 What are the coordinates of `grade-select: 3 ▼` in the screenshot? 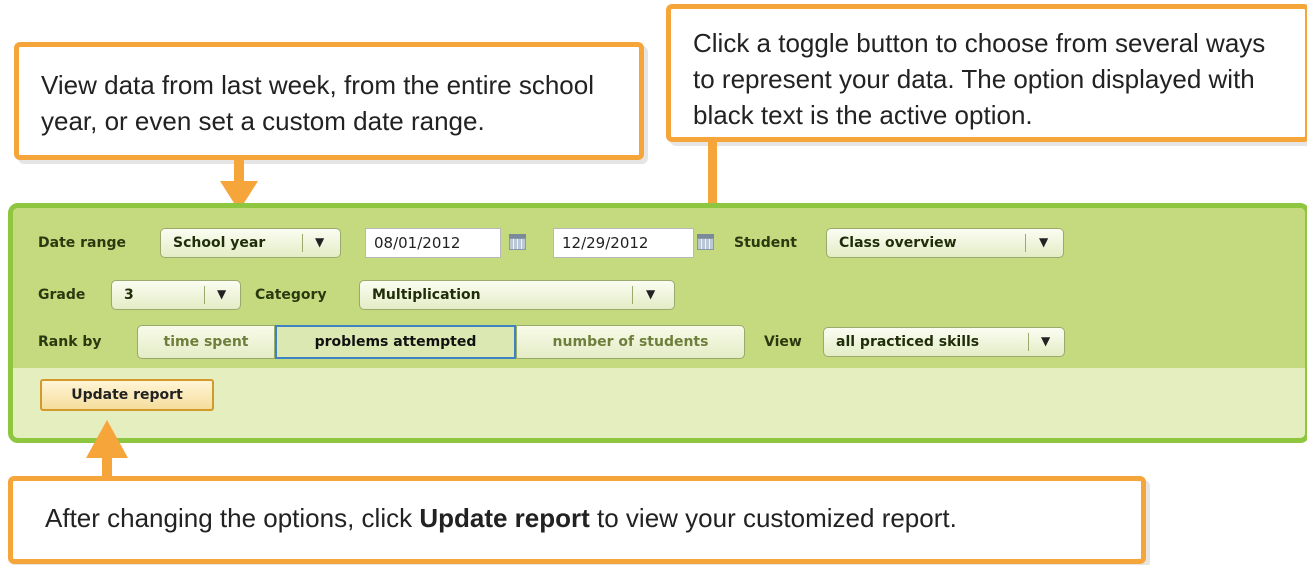 It's located at (176, 295).